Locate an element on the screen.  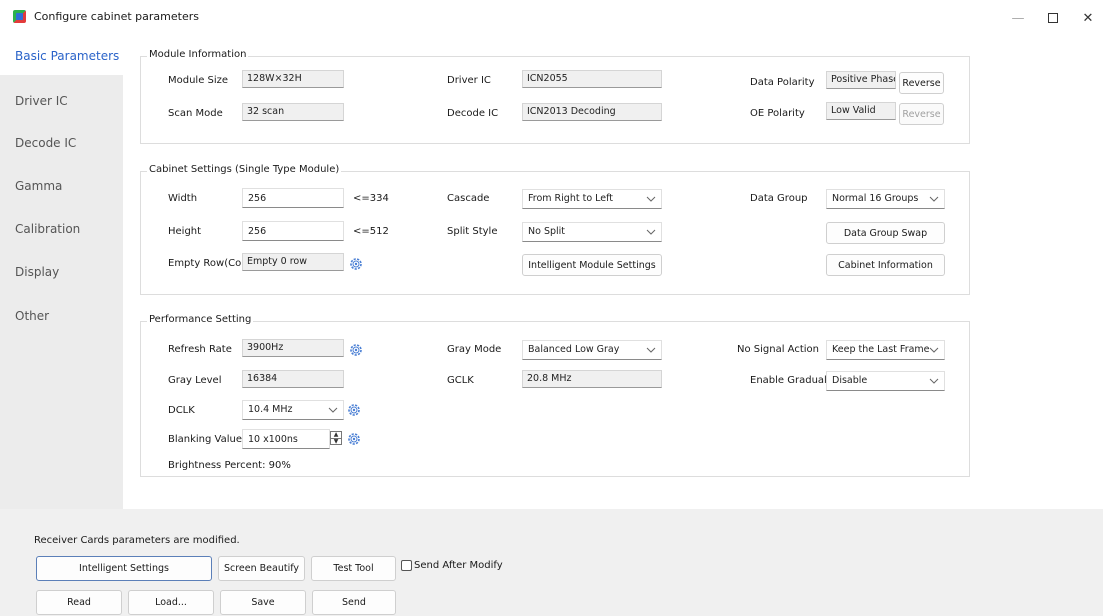
sidebar-item-decode-ic: Decode IC is located at coordinates (61, 143).